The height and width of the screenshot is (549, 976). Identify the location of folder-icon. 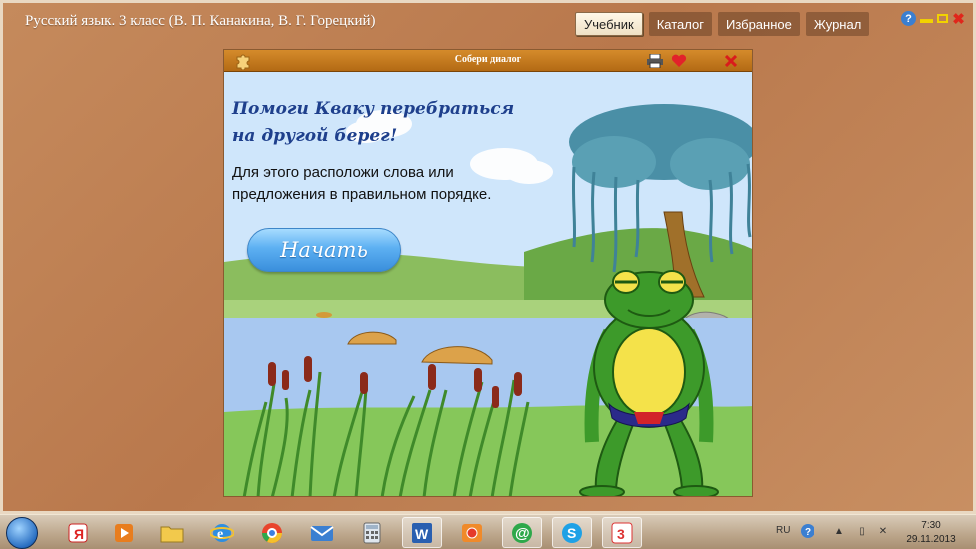
(172, 532).